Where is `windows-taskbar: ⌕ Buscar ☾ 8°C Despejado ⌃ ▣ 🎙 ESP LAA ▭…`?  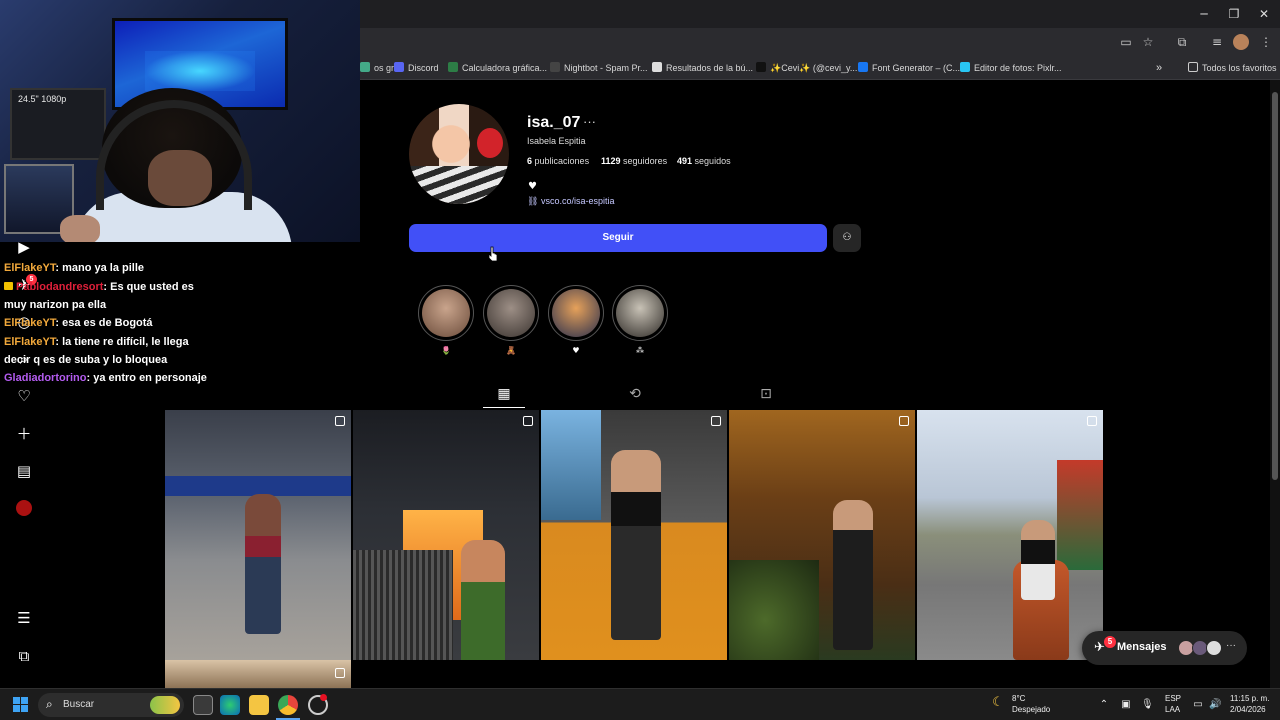
windows-taskbar: ⌕ Buscar ☾ 8°C Despejado ⌃ ▣ 🎙 ESP LAA ▭… is located at coordinates (640, 704).